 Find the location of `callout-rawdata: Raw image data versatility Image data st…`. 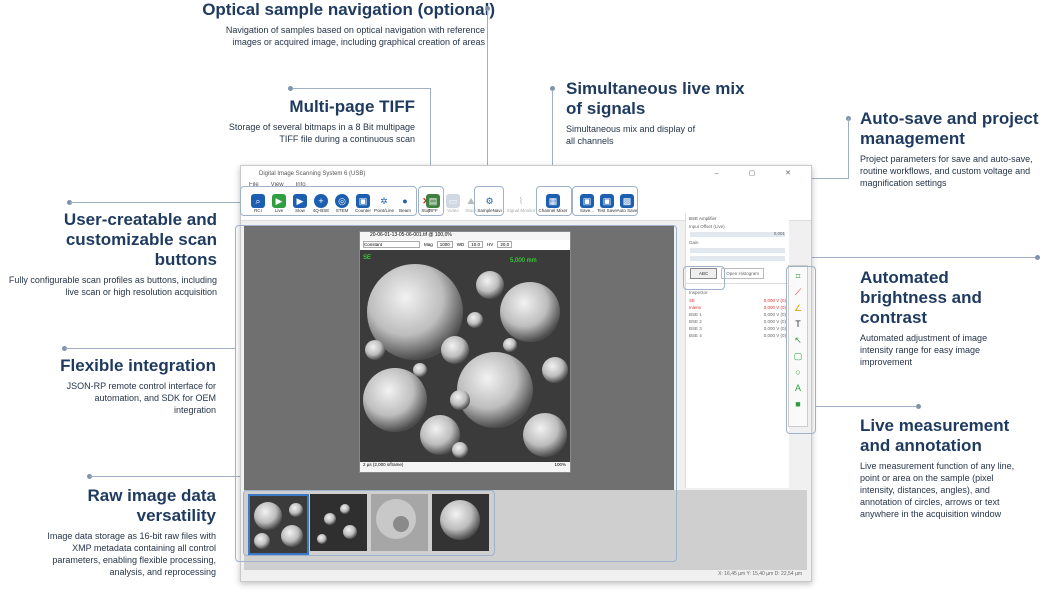

callout-rawdata: Raw image data versatility Image data st… is located at coordinates (118, 532).